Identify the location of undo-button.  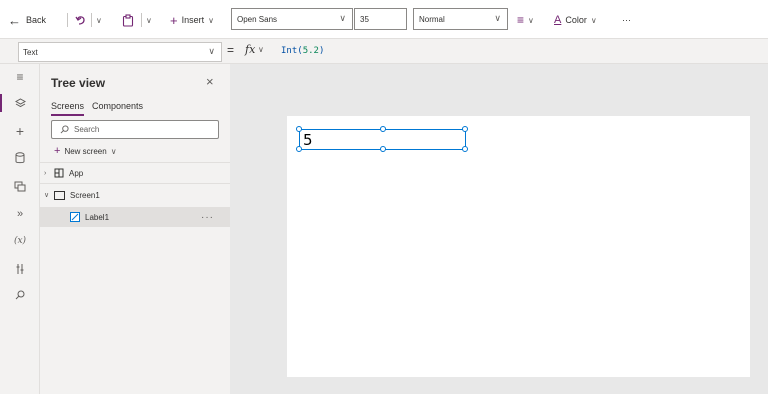
(81, 20).